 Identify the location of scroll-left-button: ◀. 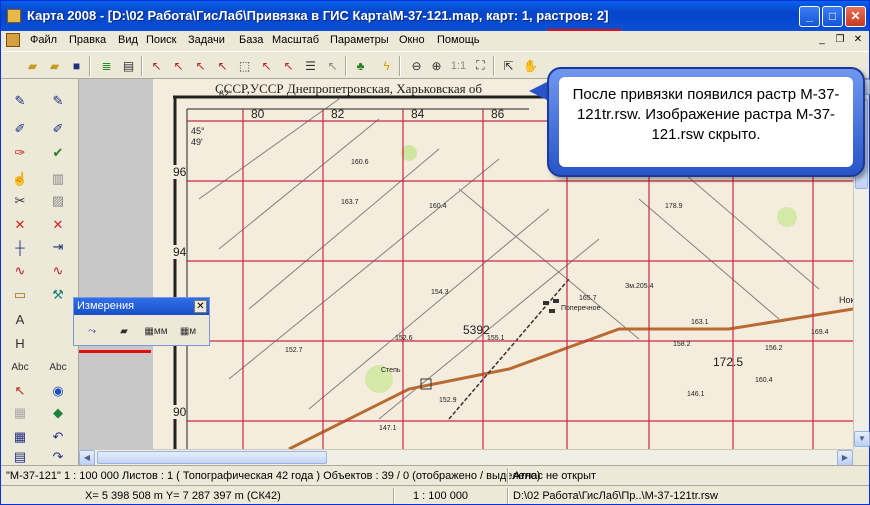
(87, 458).